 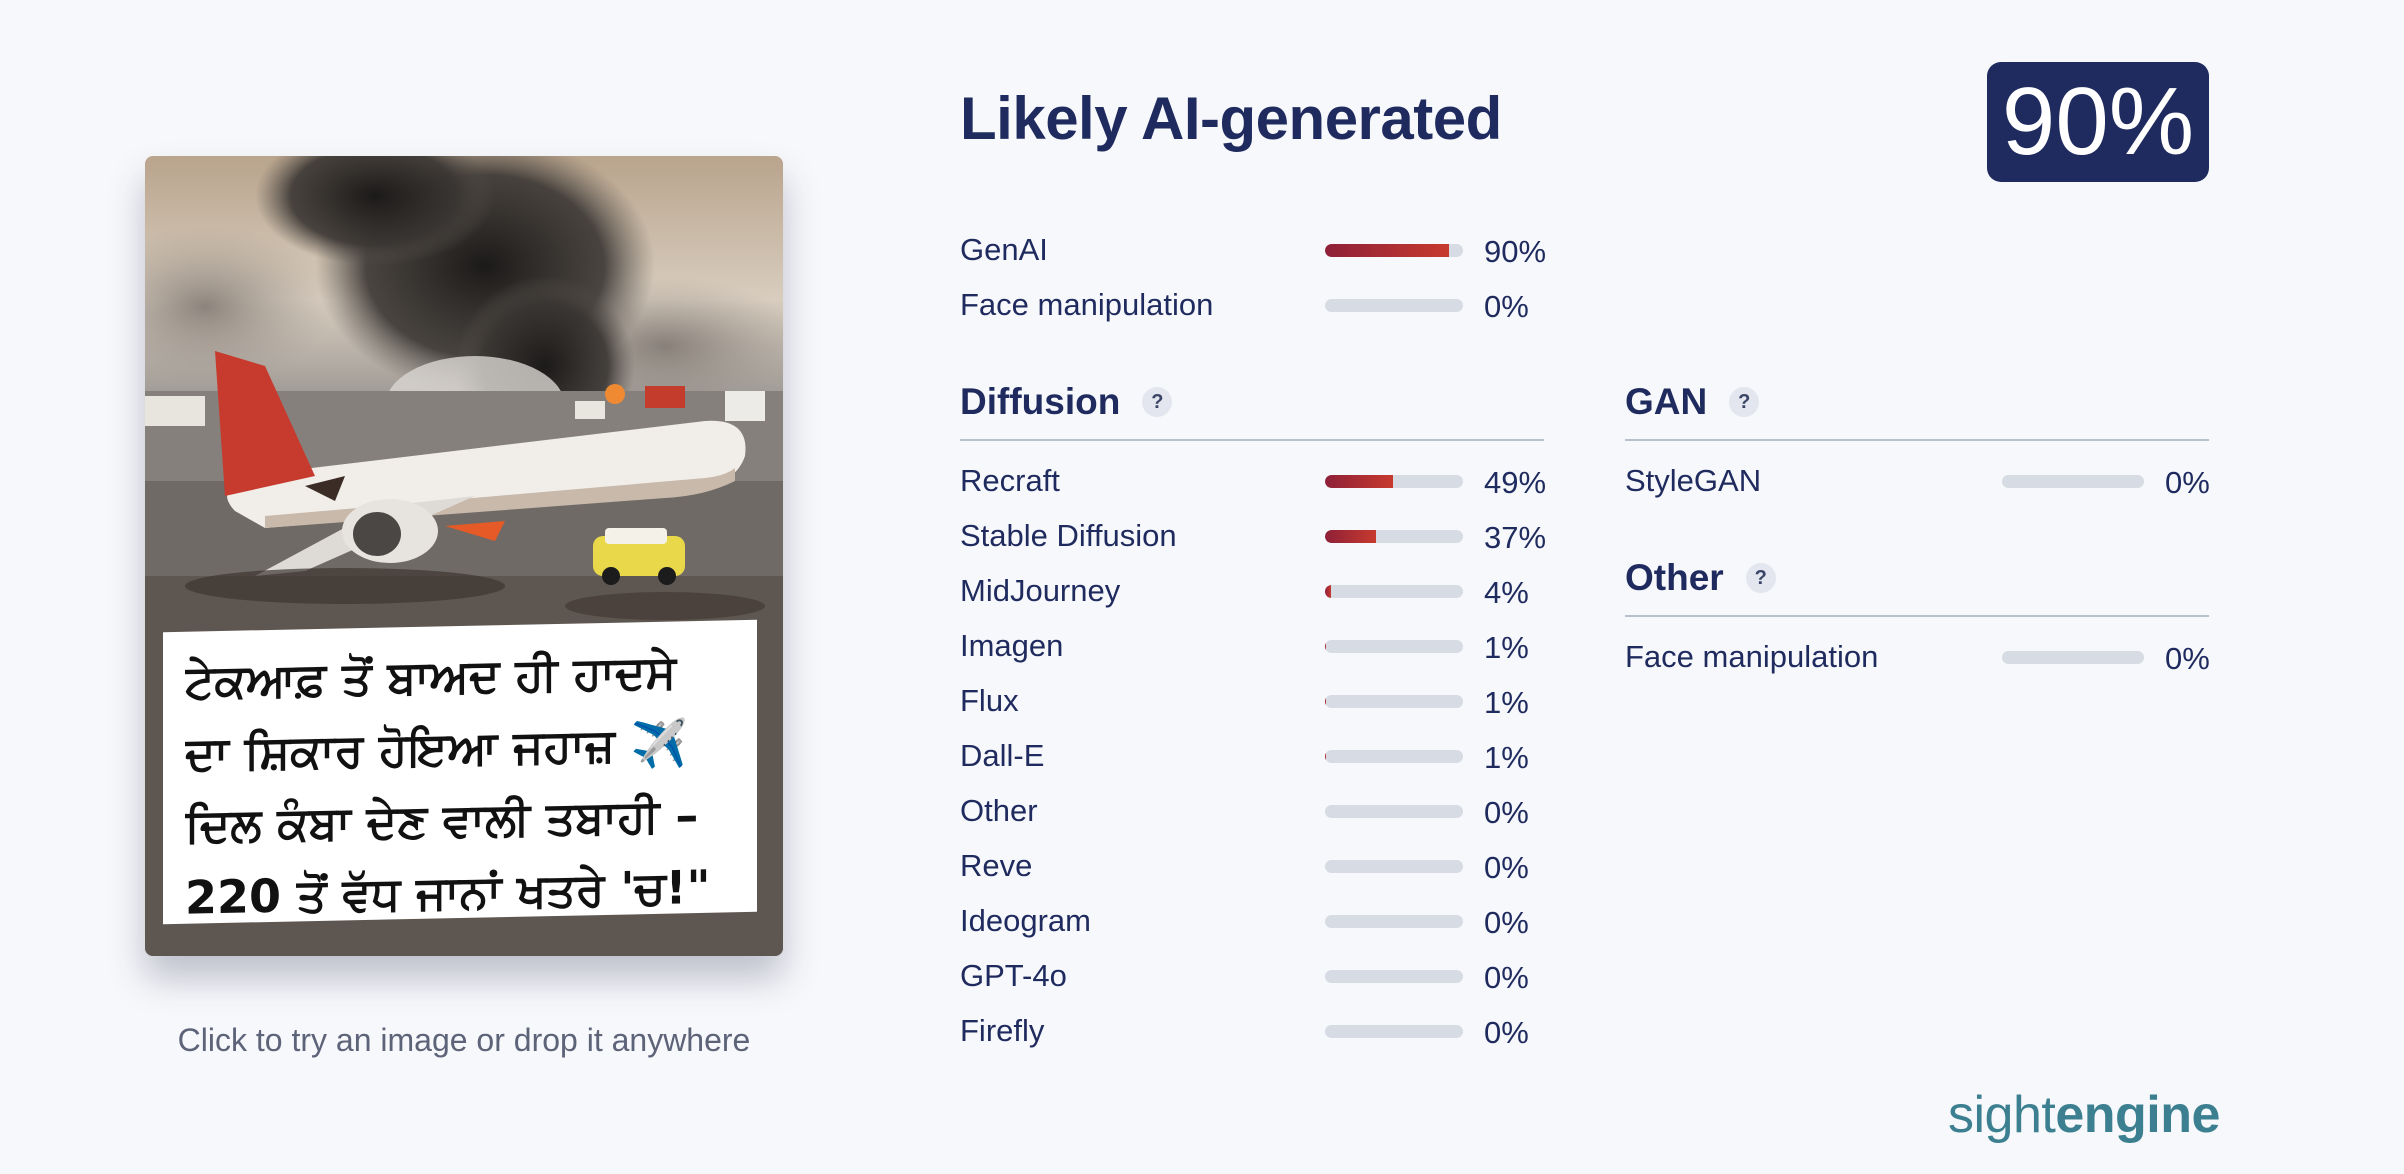 What do you see at coordinates (2002, 1115) in the screenshot?
I see `logo-light-text: sight` at bounding box center [2002, 1115].